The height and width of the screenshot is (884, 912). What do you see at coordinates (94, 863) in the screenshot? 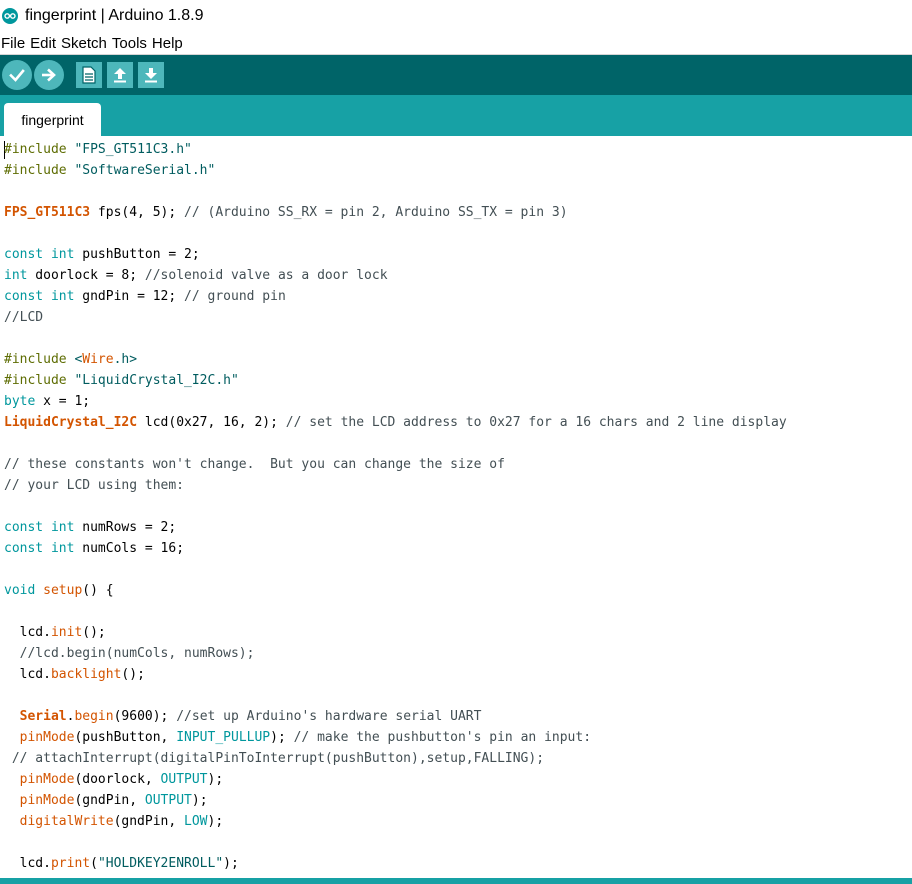
I see `code-token: (` at bounding box center [94, 863].